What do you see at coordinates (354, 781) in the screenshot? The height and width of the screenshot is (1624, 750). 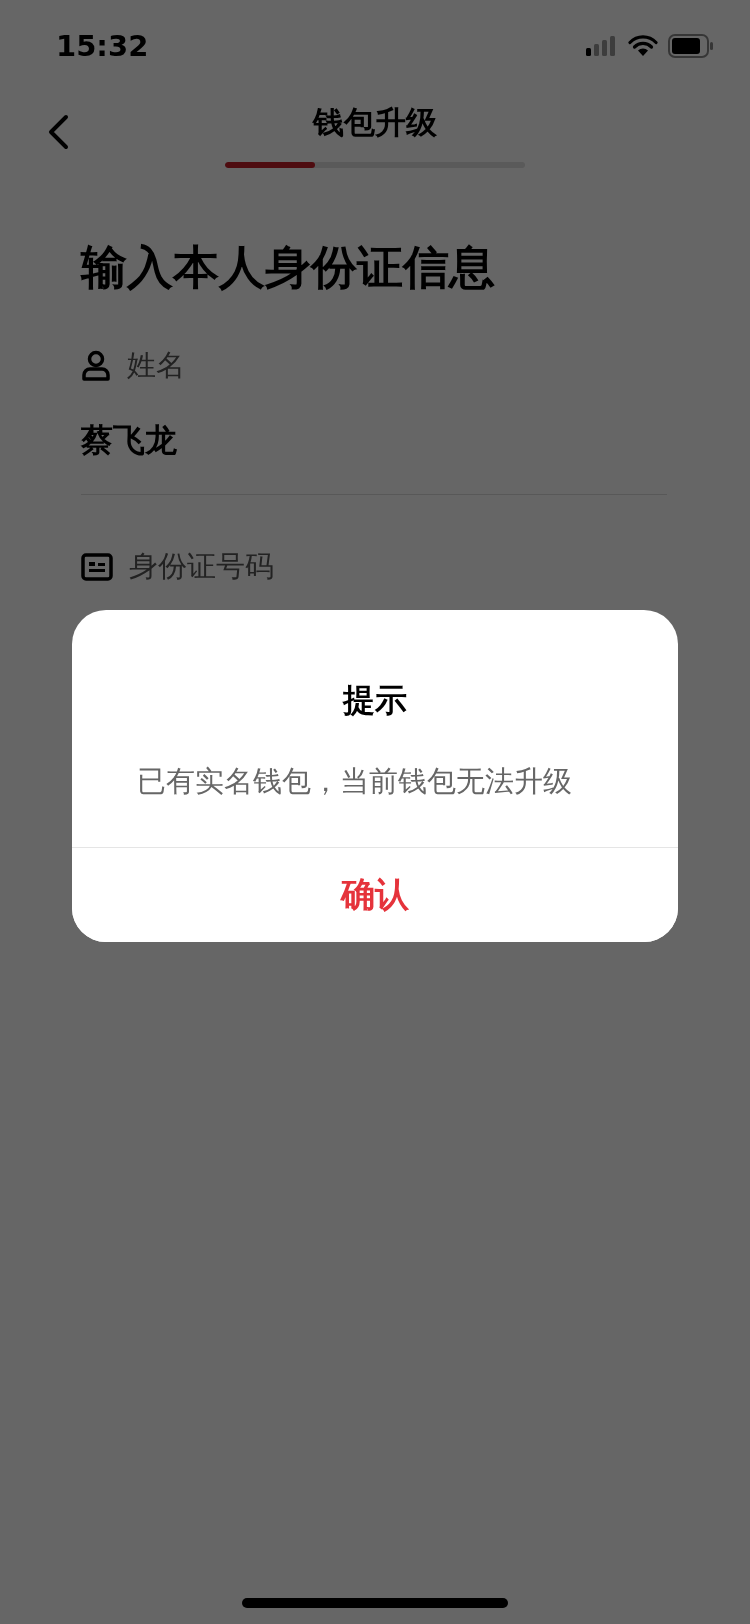 I see `dialog-message: 已有实名钱包，当前钱包无法升级` at bounding box center [354, 781].